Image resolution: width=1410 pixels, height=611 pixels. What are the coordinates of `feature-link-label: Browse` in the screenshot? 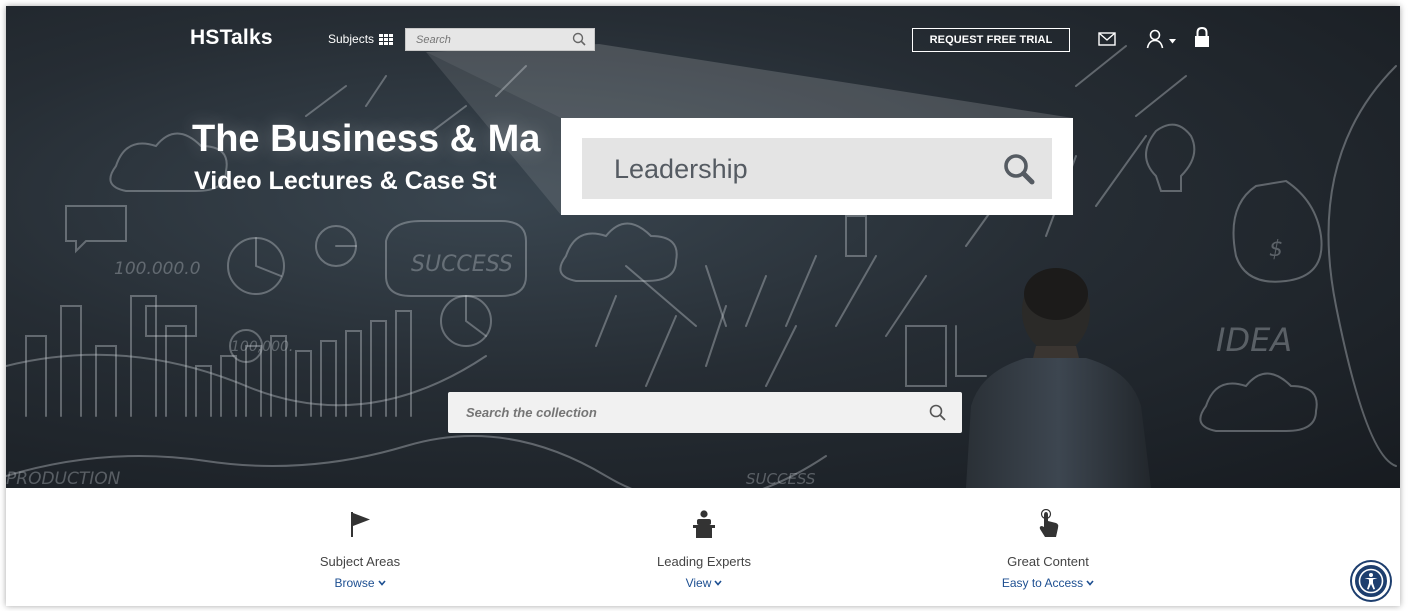 It's located at (354, 583).